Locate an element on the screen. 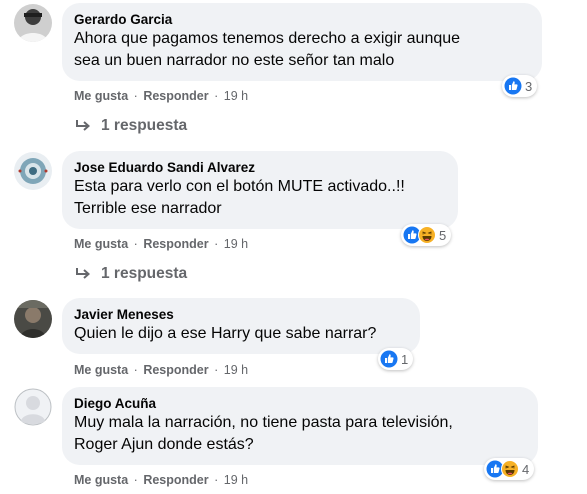 The width and height of the screenshot is (587, 494). comment-author: Diego Acuña is located at coordinates (300, 403).